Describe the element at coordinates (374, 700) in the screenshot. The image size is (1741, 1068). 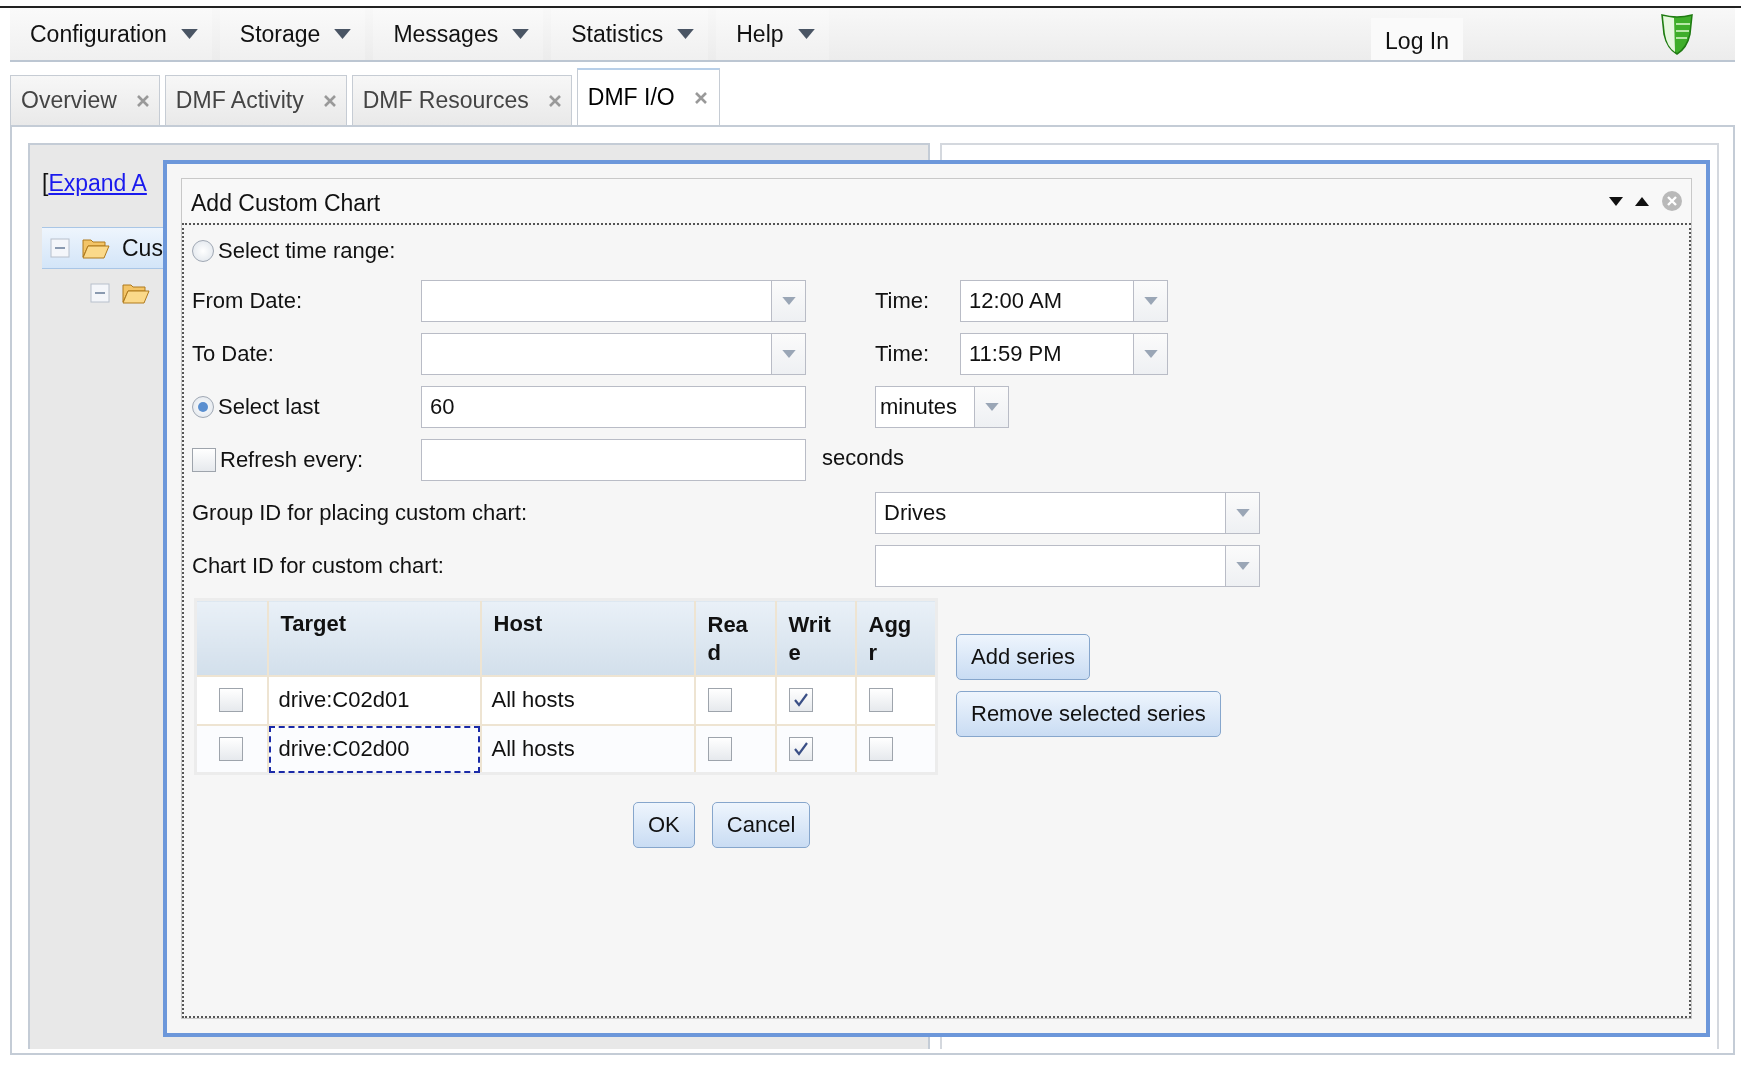
I see `table-cell: drive:C02d01` at that location.